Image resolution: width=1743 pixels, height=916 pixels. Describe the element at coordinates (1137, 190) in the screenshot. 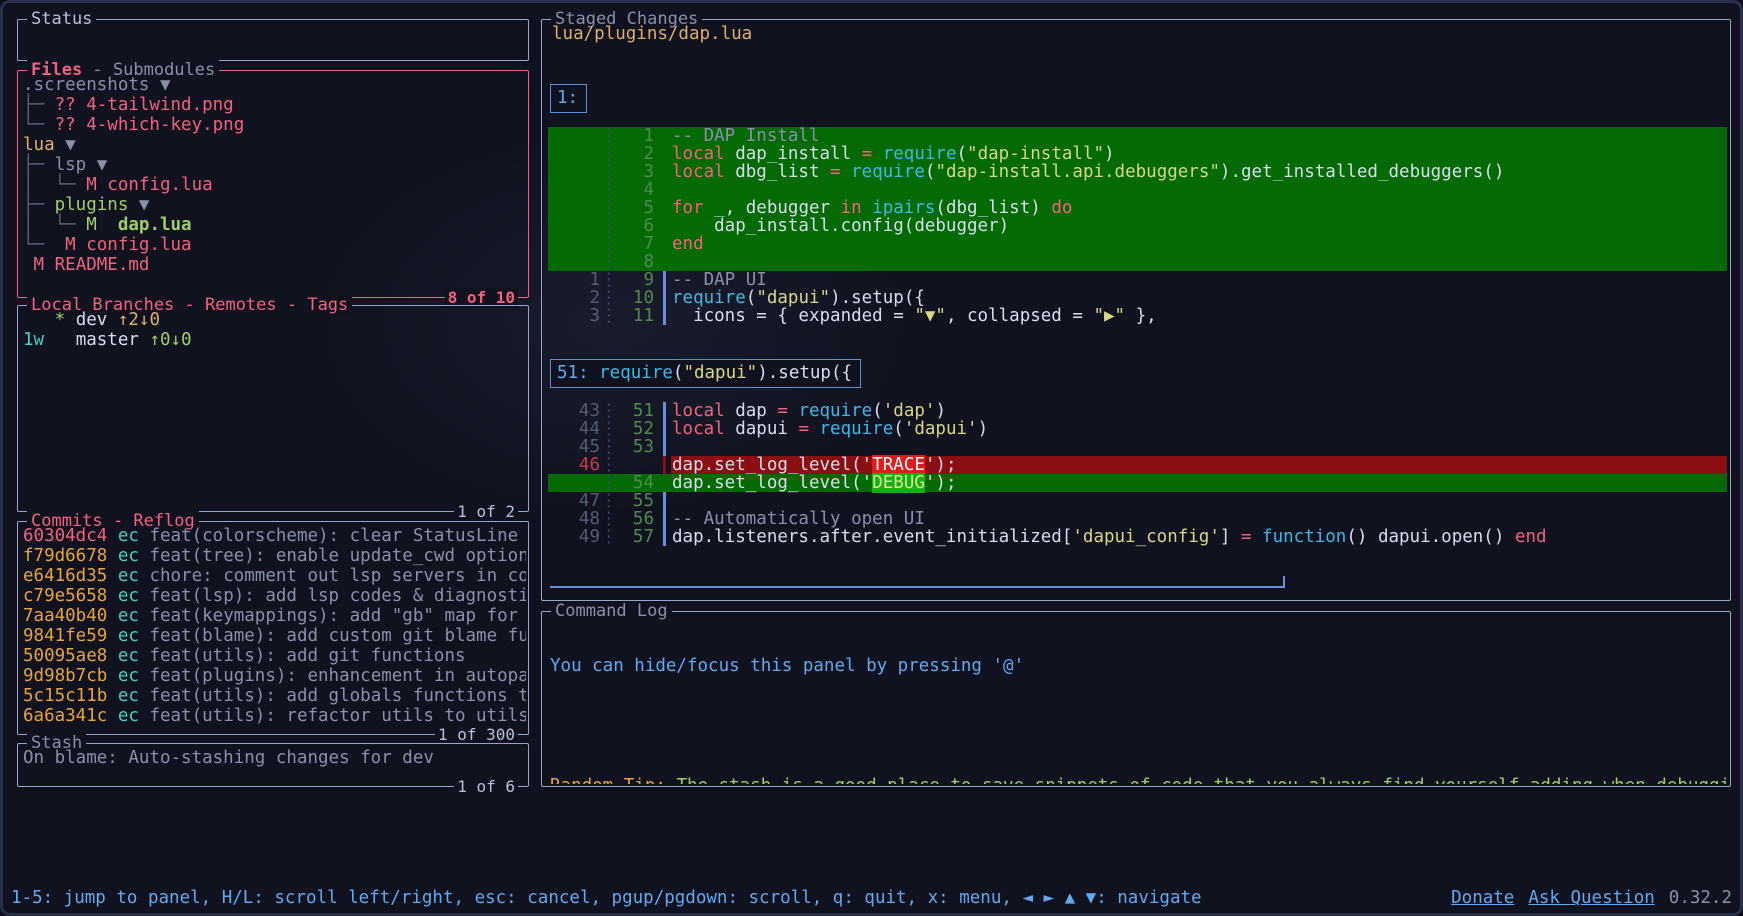

I see `diff-line: ⋮ 4` at that location.